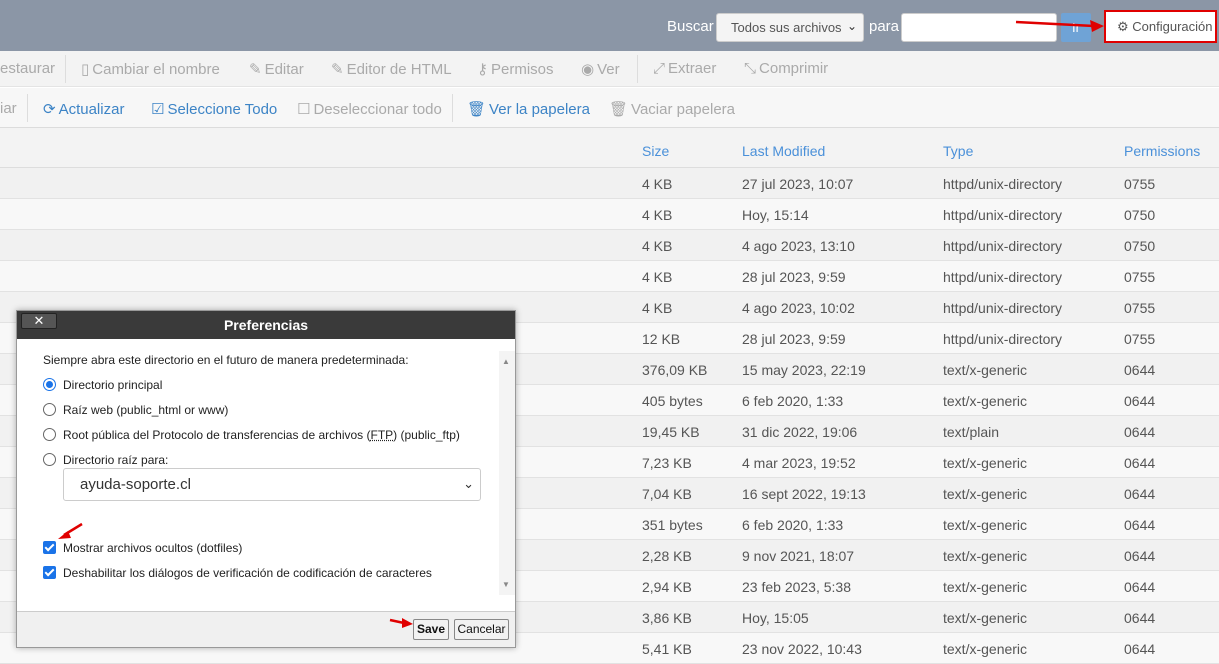 The height and width of the screenshot is (664, 1219). What do you see at coordinates (790, 27) in the screenshot?
I see `search-scope-select: Todos sus archivos ⌄` at bounding box center [790, 27].